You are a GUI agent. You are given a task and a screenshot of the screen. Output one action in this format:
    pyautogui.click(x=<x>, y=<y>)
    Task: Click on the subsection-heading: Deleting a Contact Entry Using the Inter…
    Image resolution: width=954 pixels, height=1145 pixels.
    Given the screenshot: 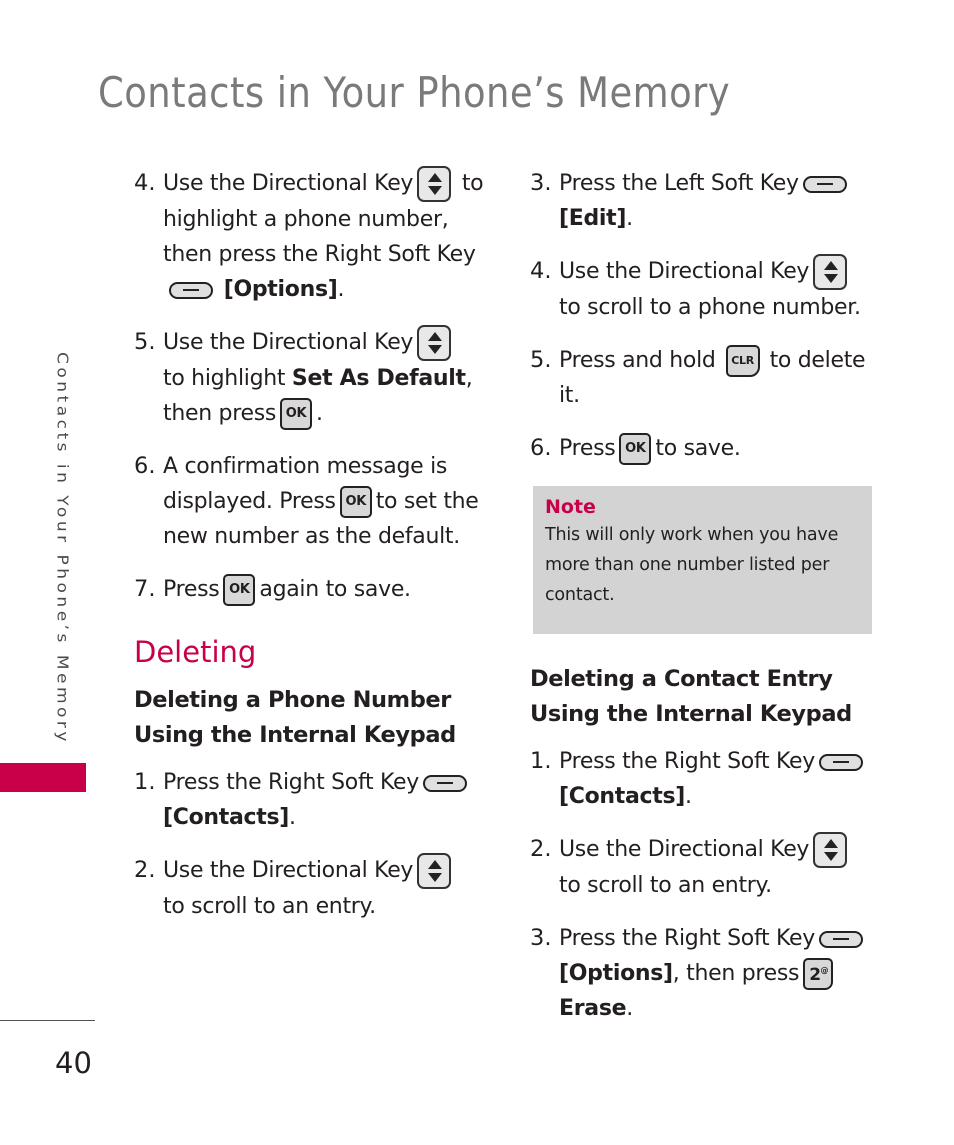 What is the action you would take?
    pyautogui.click(x=691, y=696)
    